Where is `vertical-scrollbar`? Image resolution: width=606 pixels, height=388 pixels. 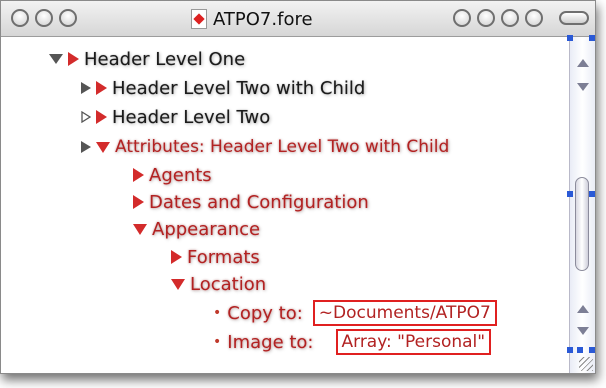 vertical-scrollbar is located at coordinates (582, 205).